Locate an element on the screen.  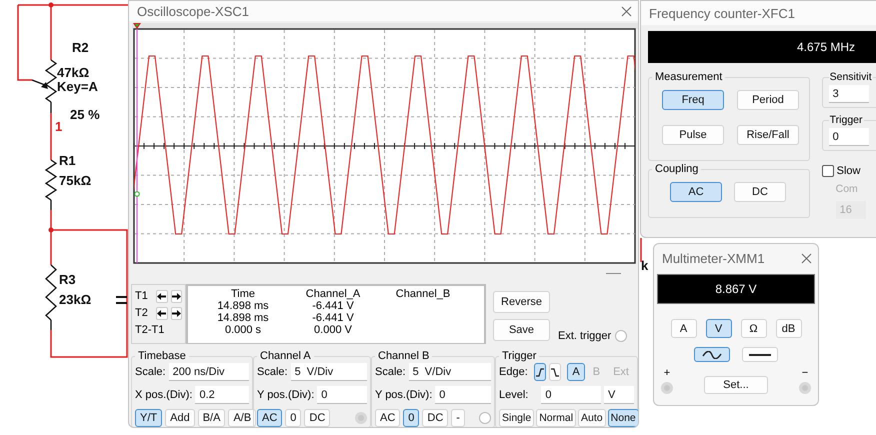
setting-label: 25 % is located at coordinates (85, 114).